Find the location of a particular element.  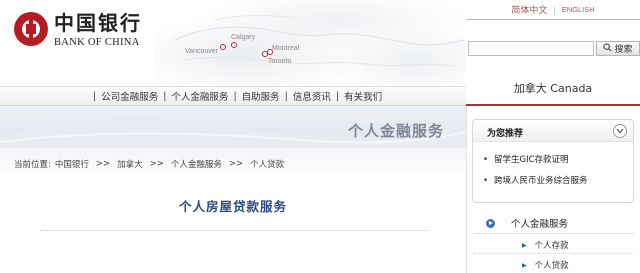

city-label-calgary: Calgary is located at coordinates (243, 37).